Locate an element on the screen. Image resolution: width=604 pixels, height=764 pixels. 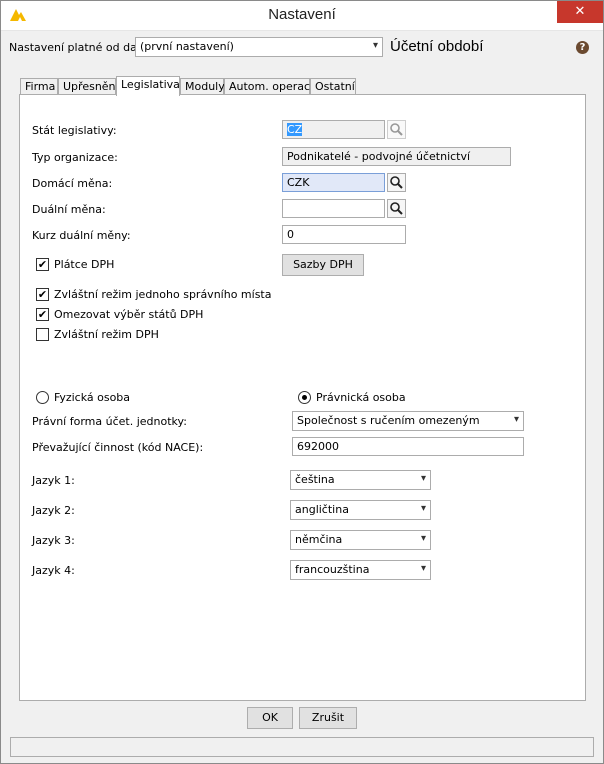
tab-legislativa: Legislativa is located at coordinates (148, 86).